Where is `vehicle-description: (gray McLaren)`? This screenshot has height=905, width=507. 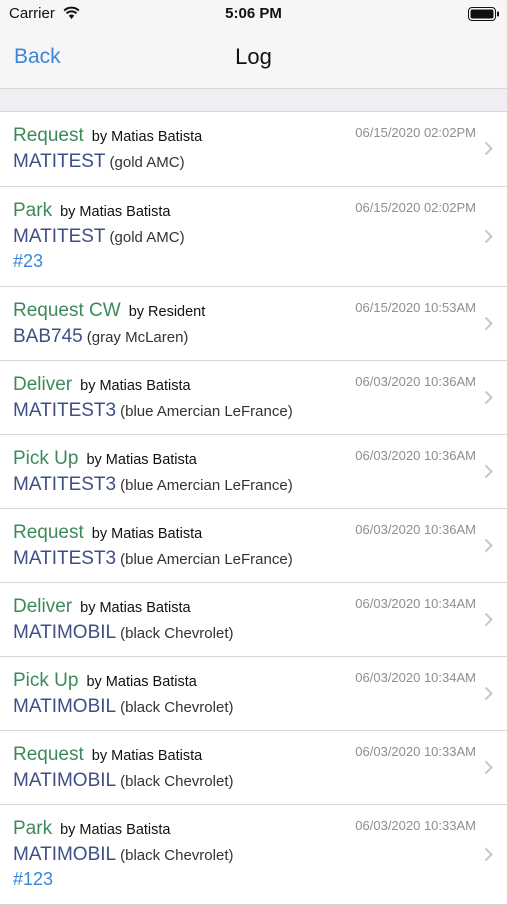
vehicle-description: (gray McLaren) is located at coordinates (137, 337).